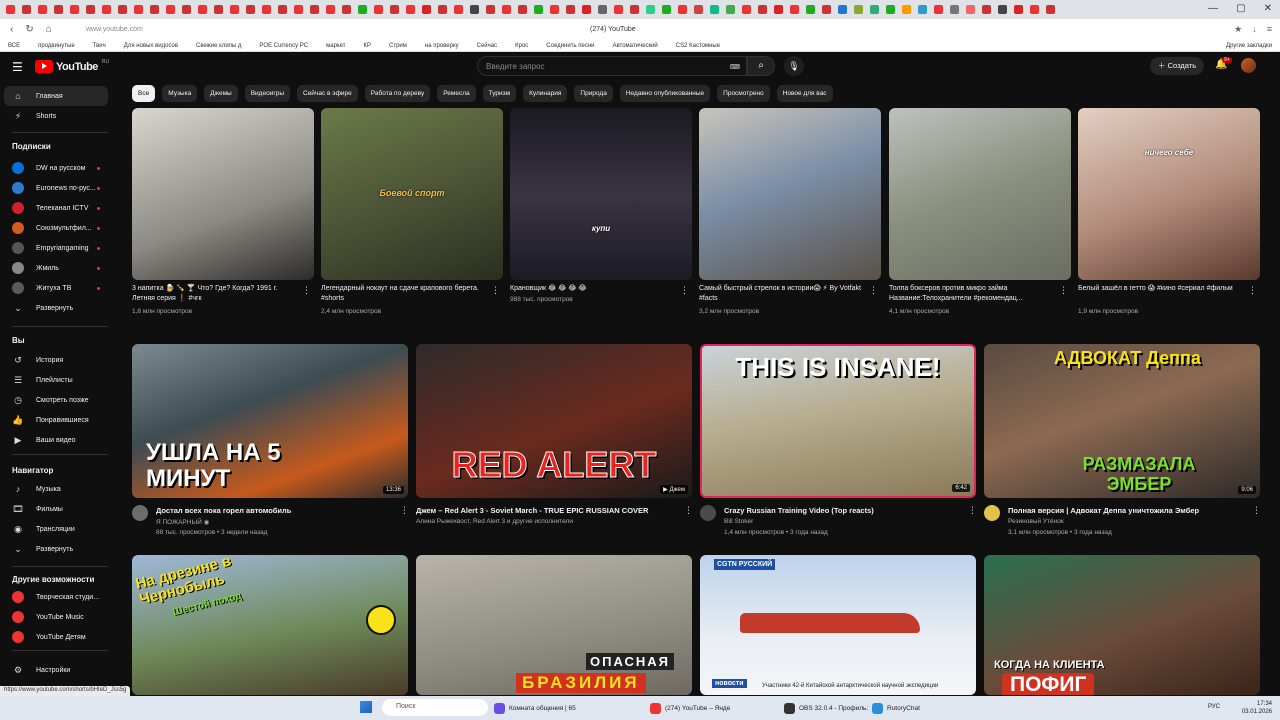  Describe the element at coordinates (1177, 66) in the screenshot. I see `create-button: ＋ Создать` at that location.